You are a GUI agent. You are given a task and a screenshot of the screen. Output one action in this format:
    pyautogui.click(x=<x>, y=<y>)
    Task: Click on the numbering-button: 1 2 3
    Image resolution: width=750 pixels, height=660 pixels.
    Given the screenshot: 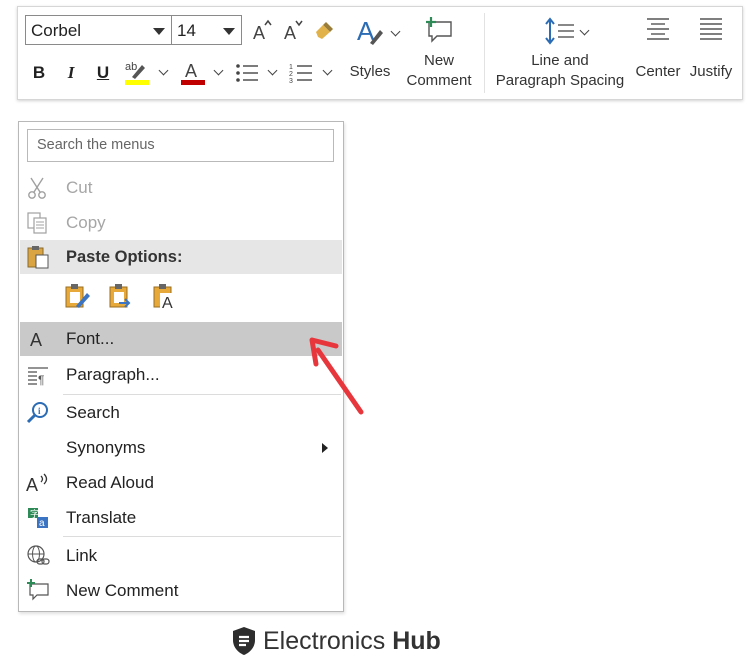 What is the action you would take?
    pyautogui.click(x=301, y=73)
    